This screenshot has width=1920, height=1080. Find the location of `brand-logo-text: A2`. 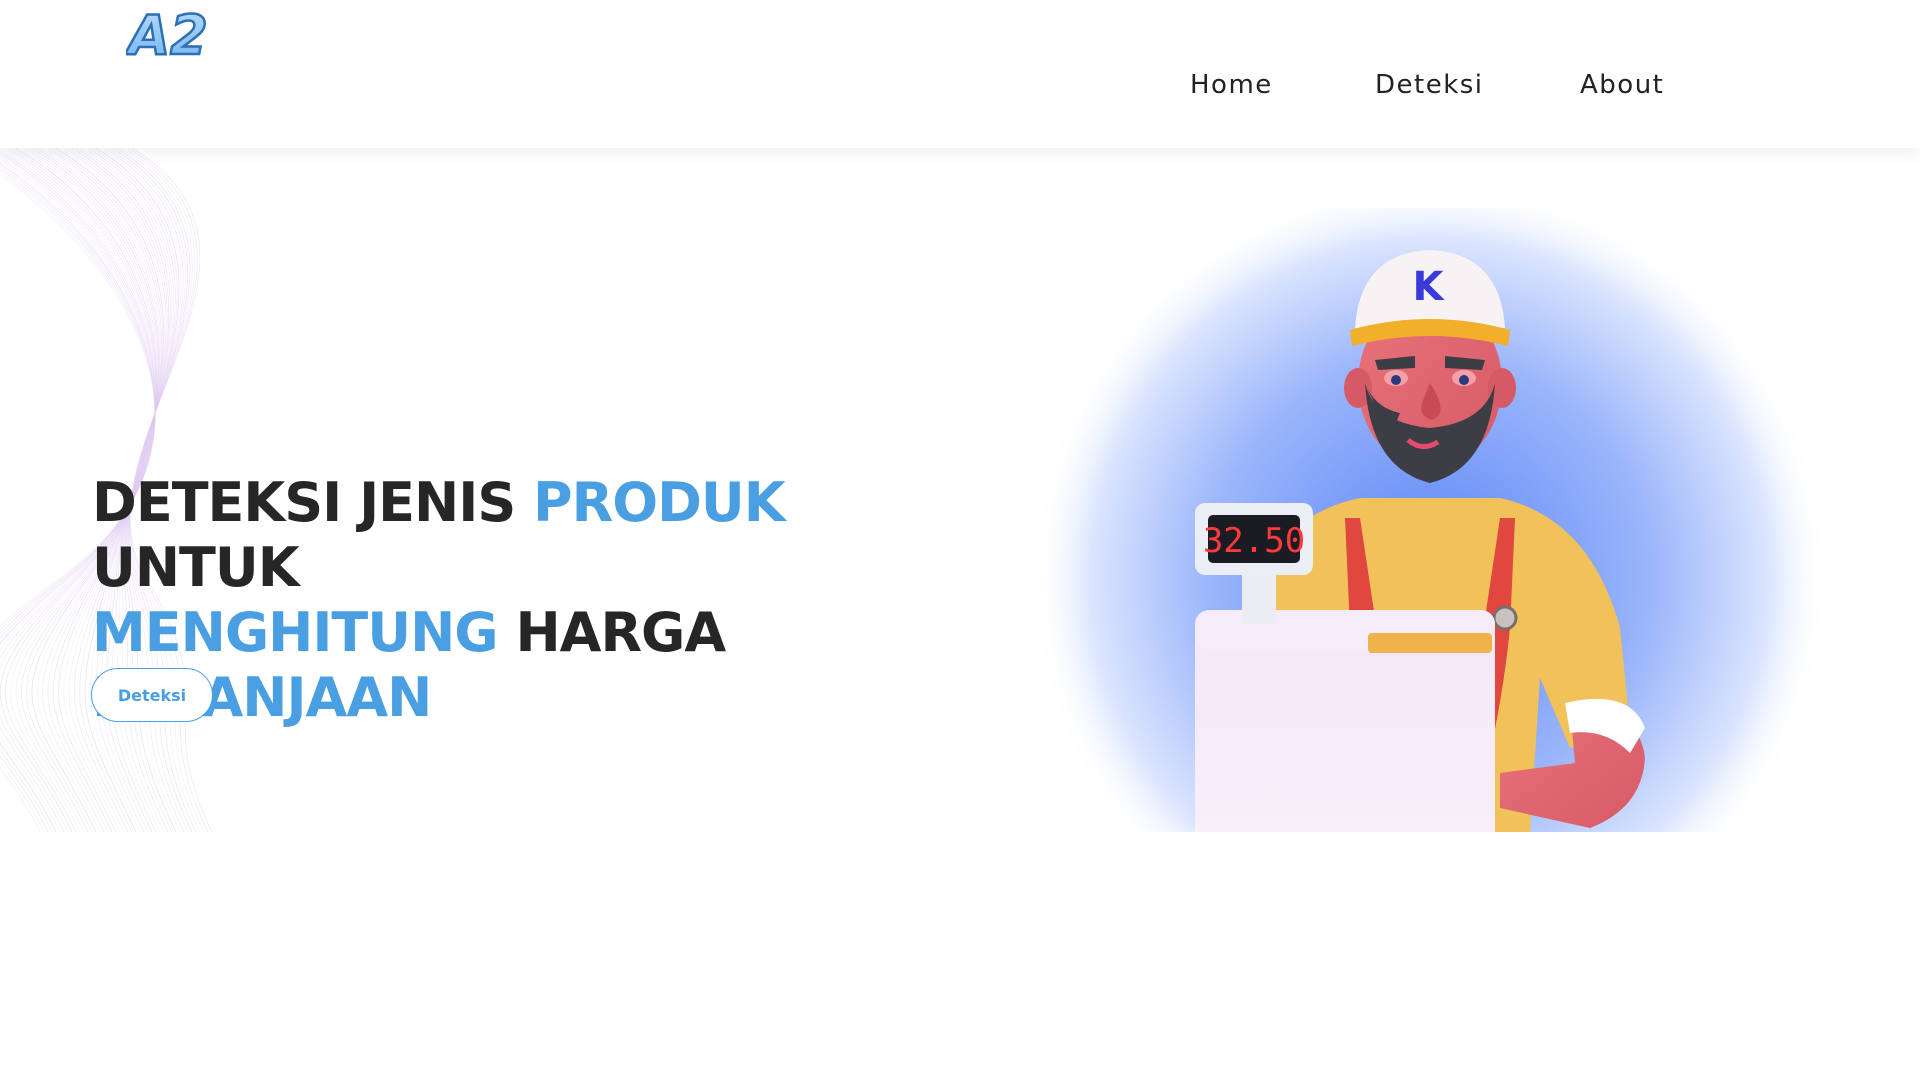

brand-logo-text: A2 is located at coordinates (167, 34).